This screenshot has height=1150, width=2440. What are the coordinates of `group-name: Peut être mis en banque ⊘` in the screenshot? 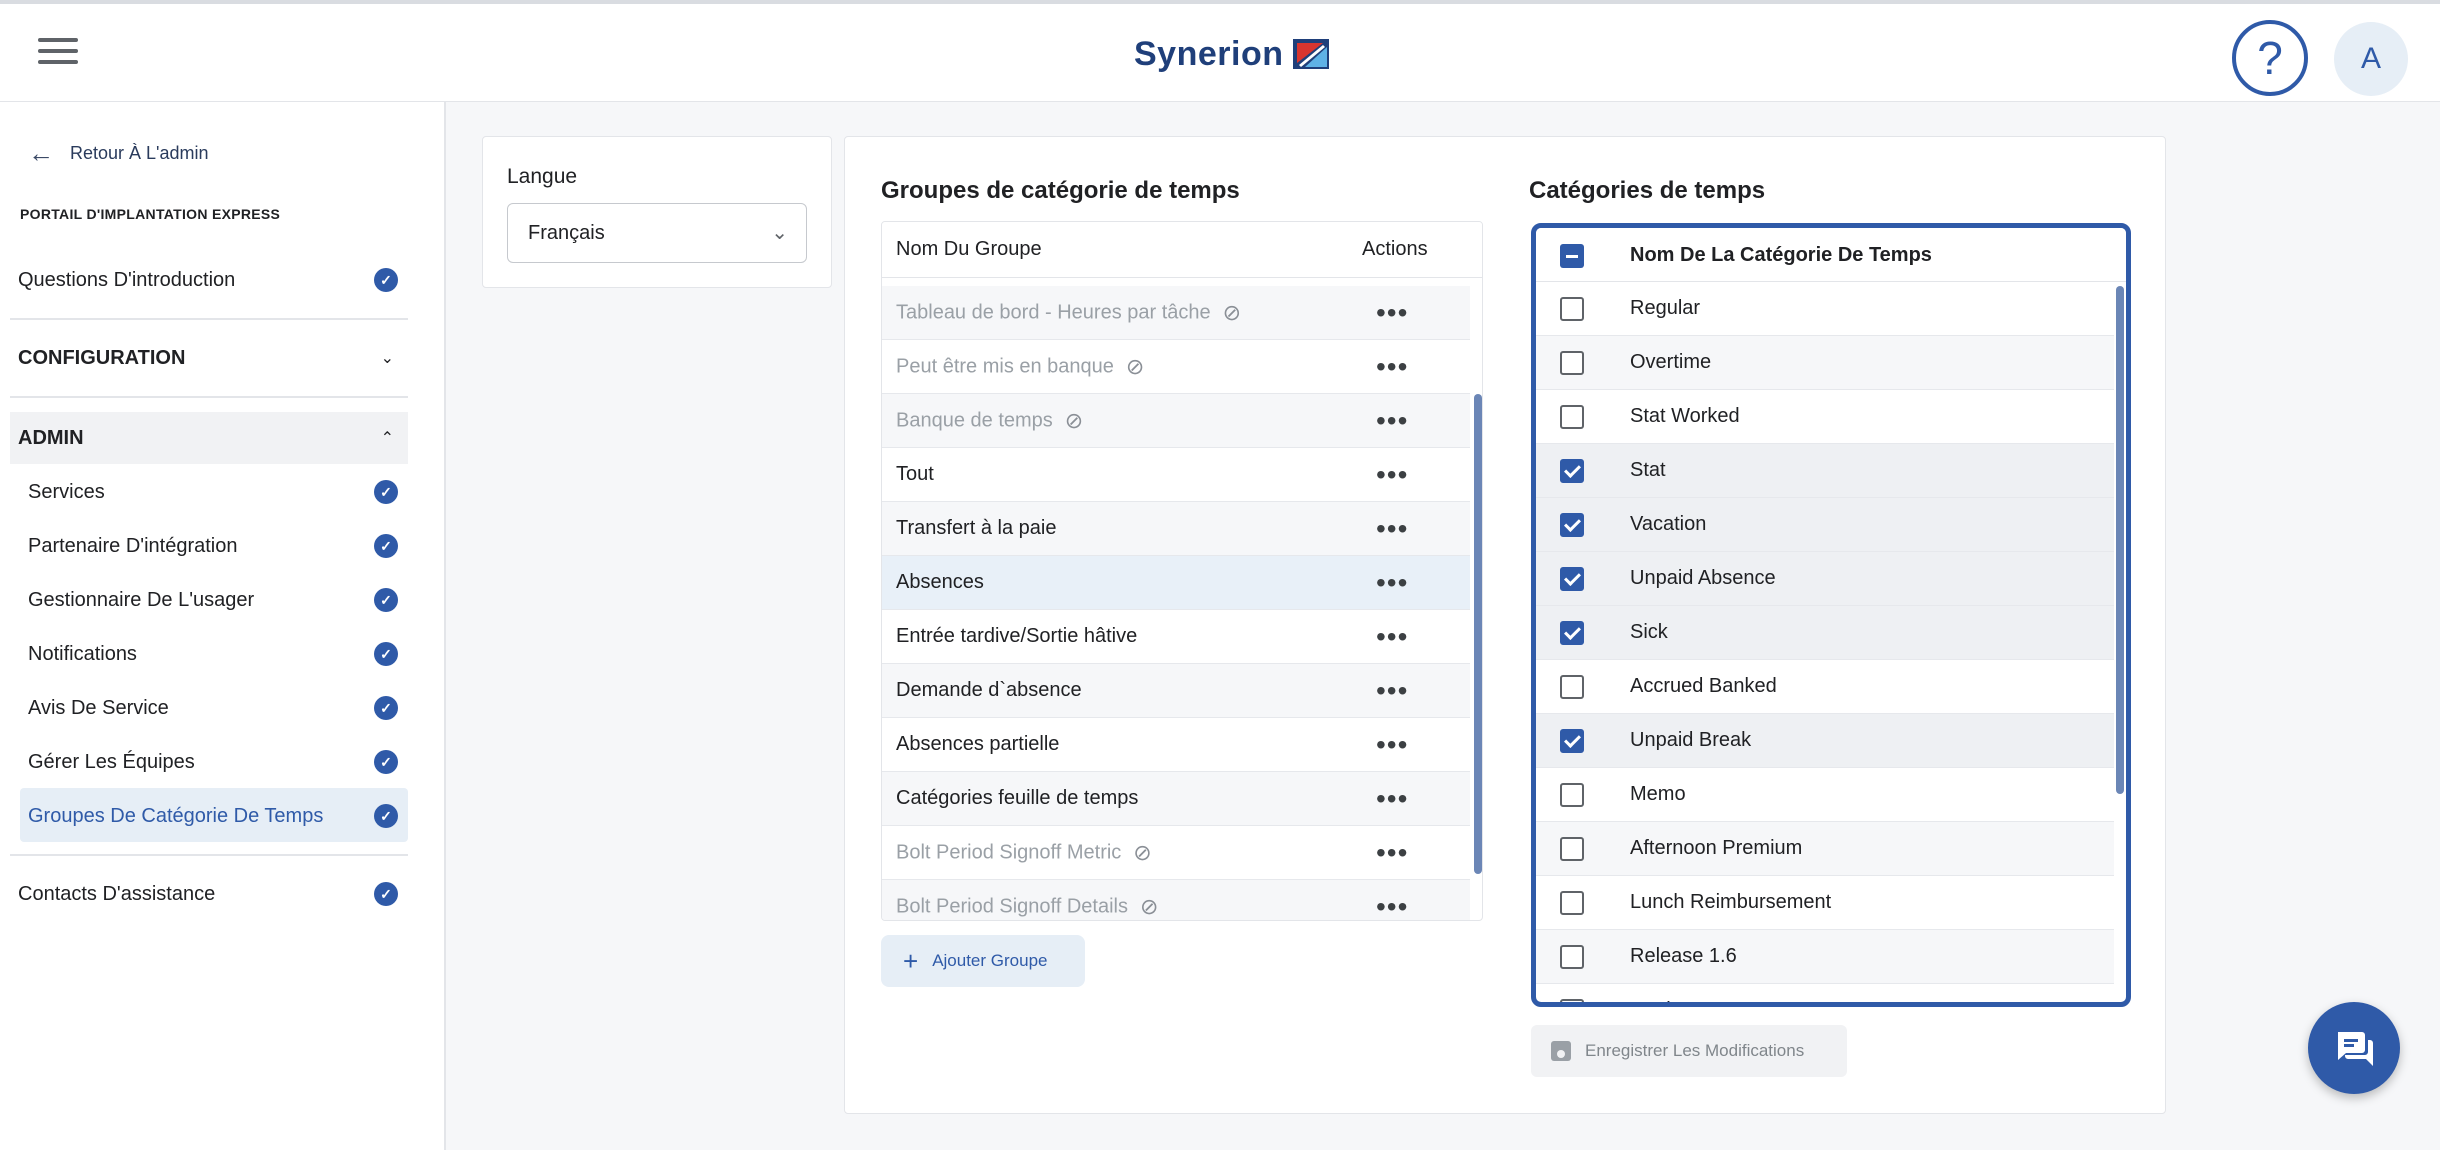 It's located at (1020, 366).